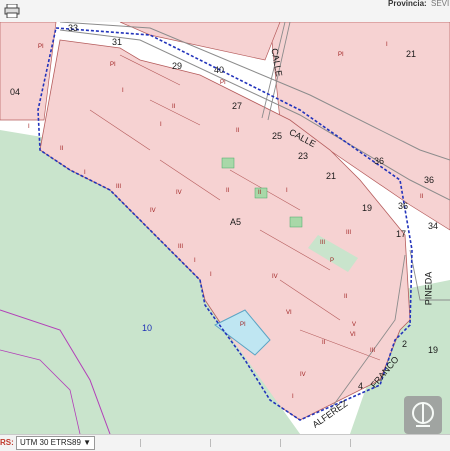 Image resolution: width=450 pixels, height=451 pixels. Describe the element at coordinates (236, 222) in the screenshot. I see `parcel-label-a5: A5` at that location.